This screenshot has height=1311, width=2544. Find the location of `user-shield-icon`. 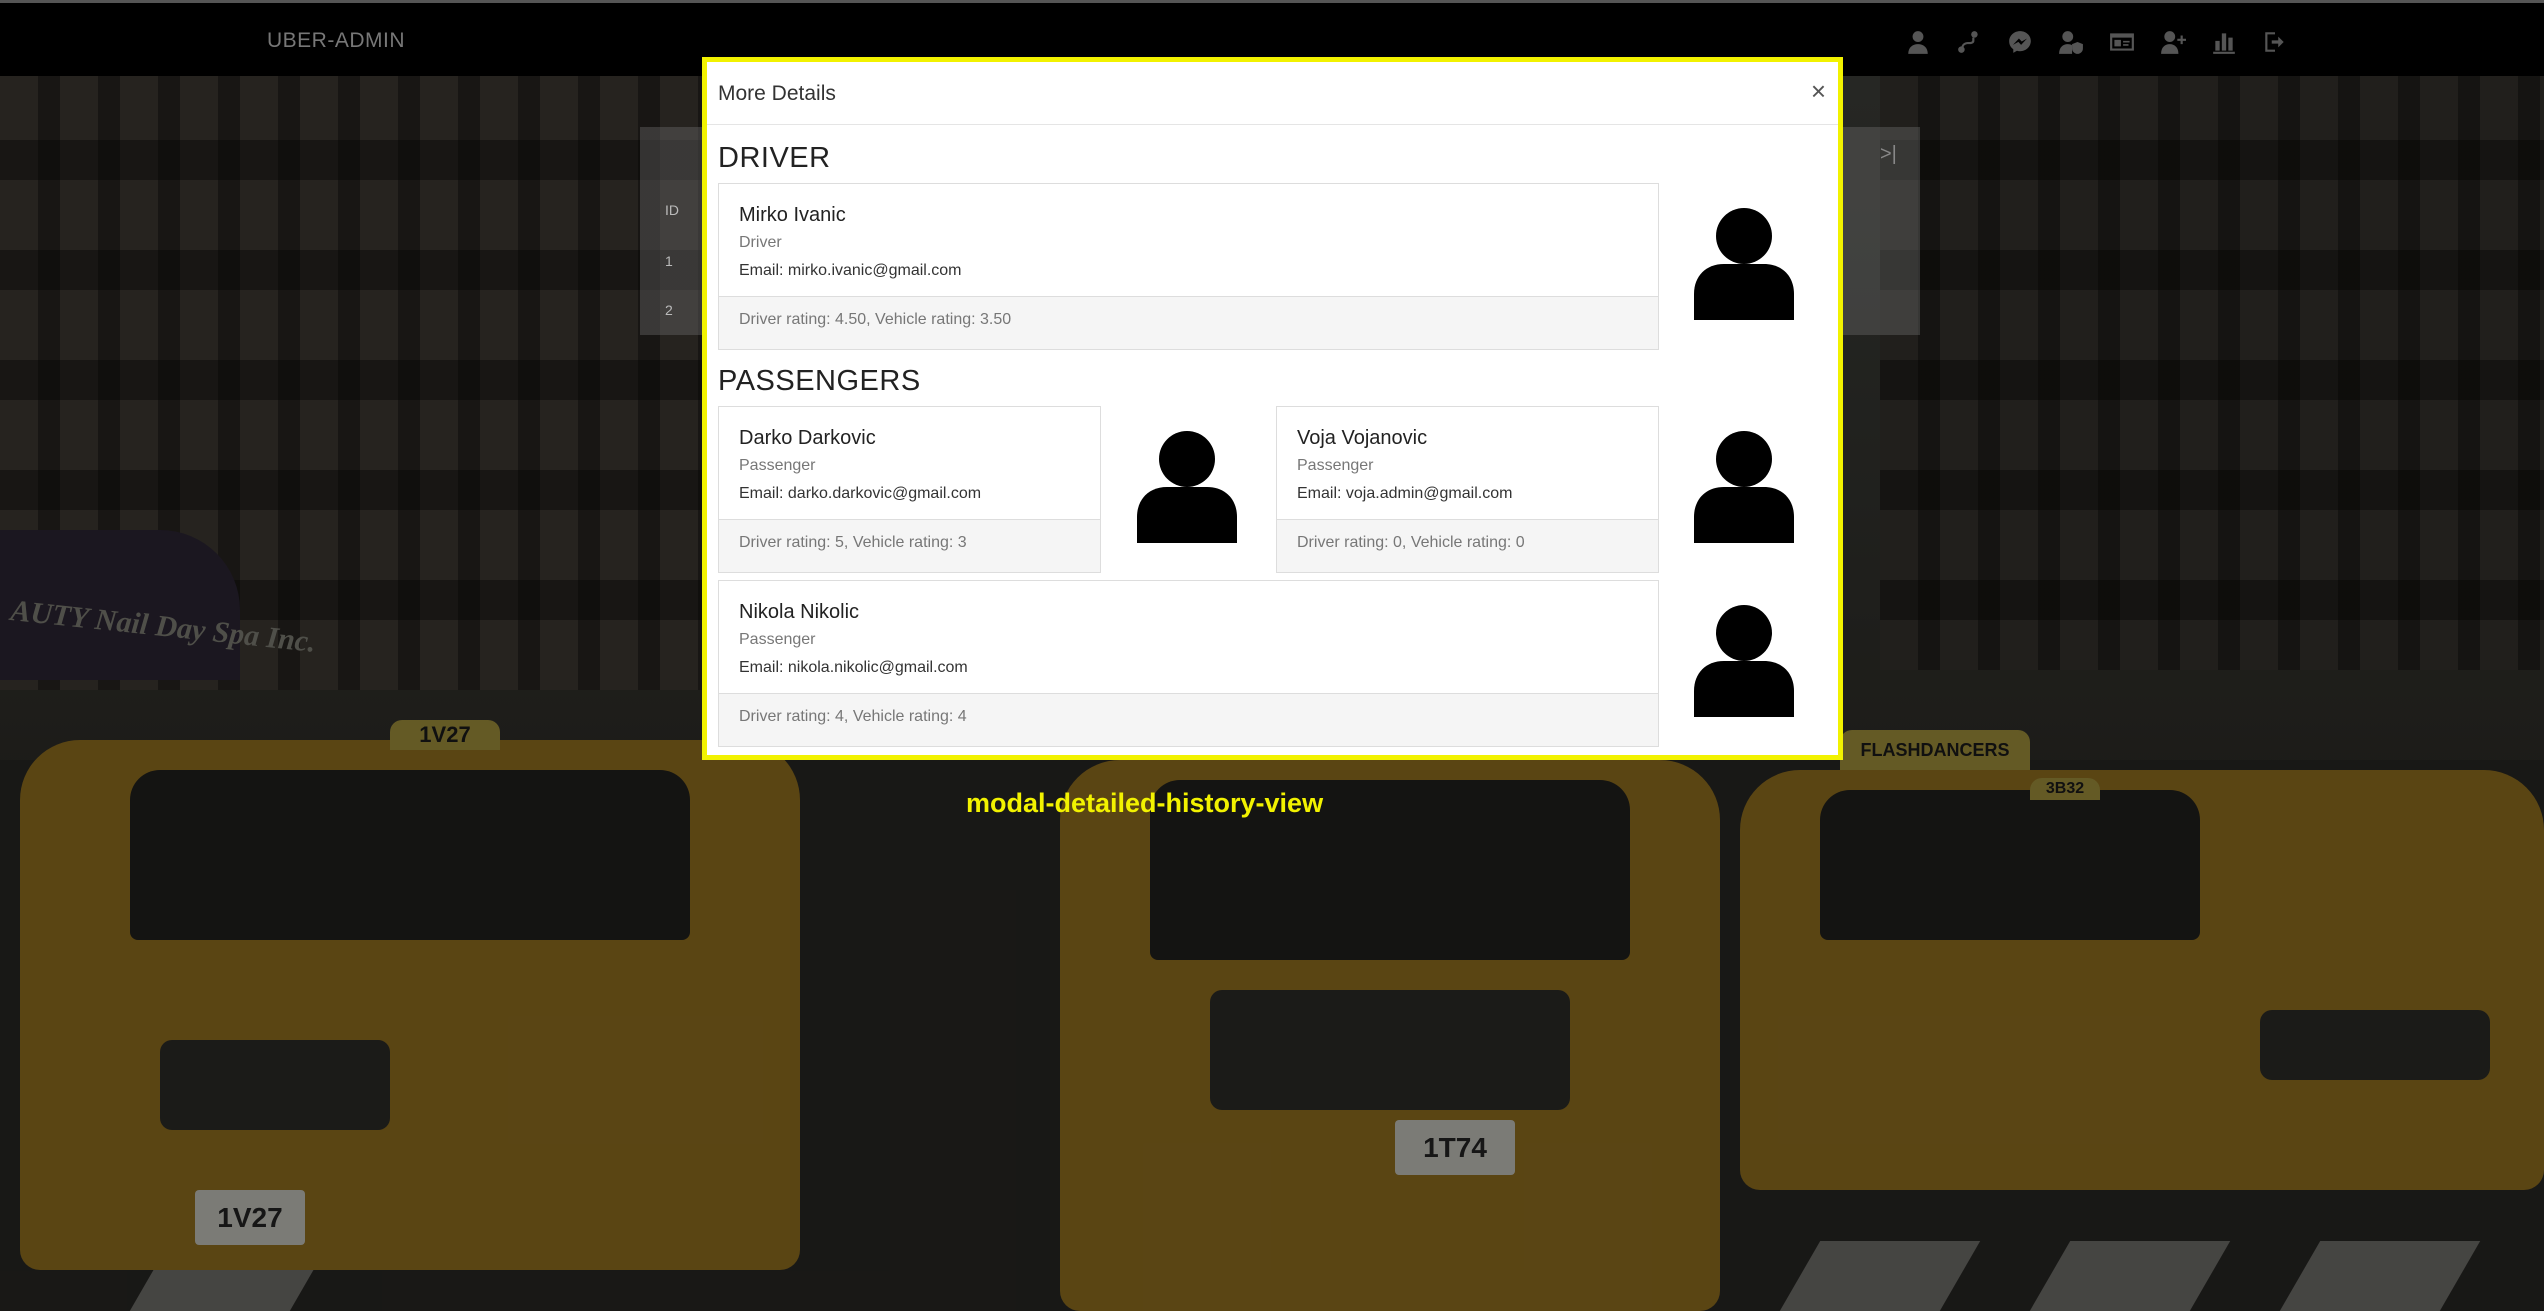

user-shield-icon is located at coordinates (2070, 42).